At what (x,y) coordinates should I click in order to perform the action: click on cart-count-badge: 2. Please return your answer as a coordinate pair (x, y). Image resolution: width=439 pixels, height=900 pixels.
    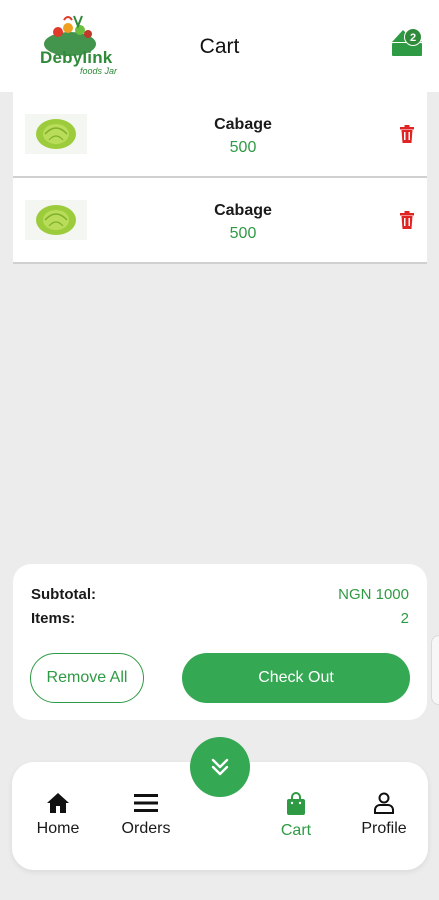
    Looking at the image, I should click on (413, 37).